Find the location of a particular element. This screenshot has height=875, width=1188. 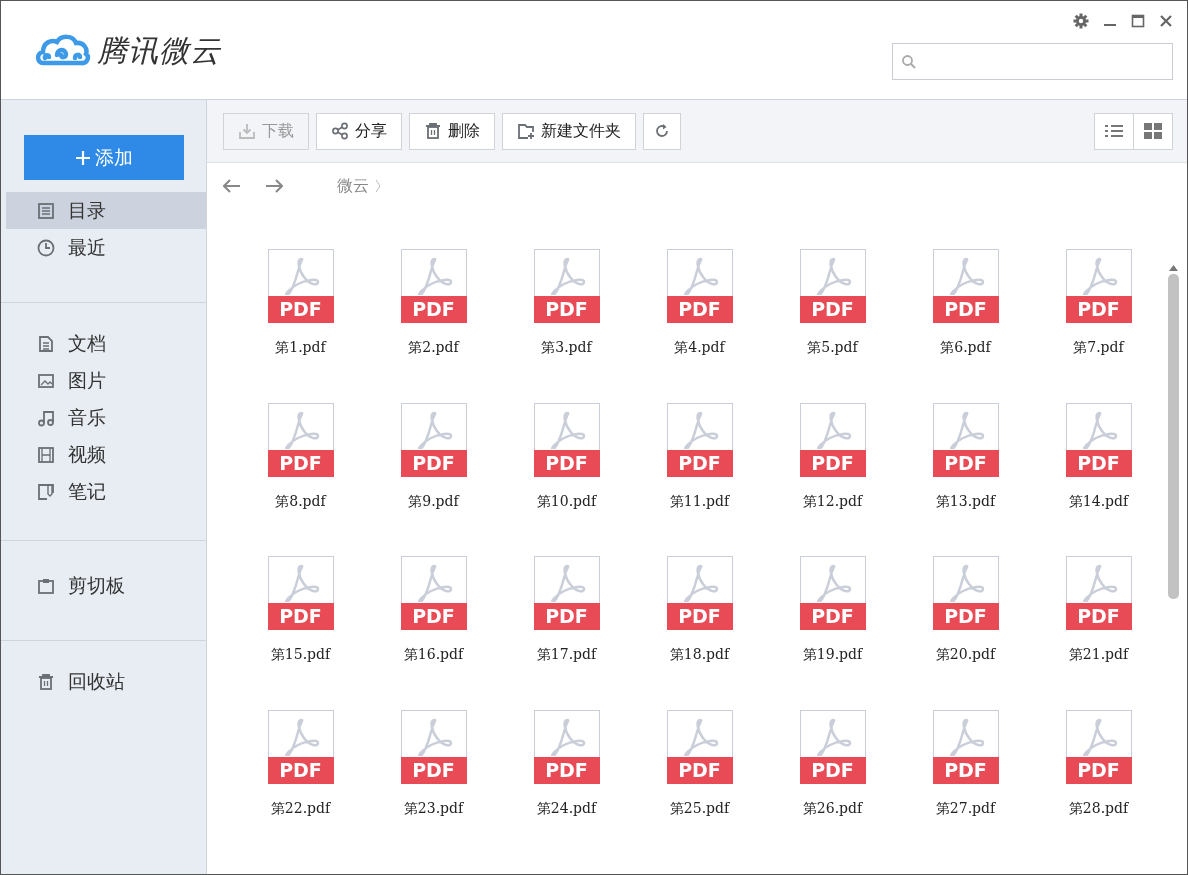

file-name: 第5.pdf is located at coordinates (832, 347).